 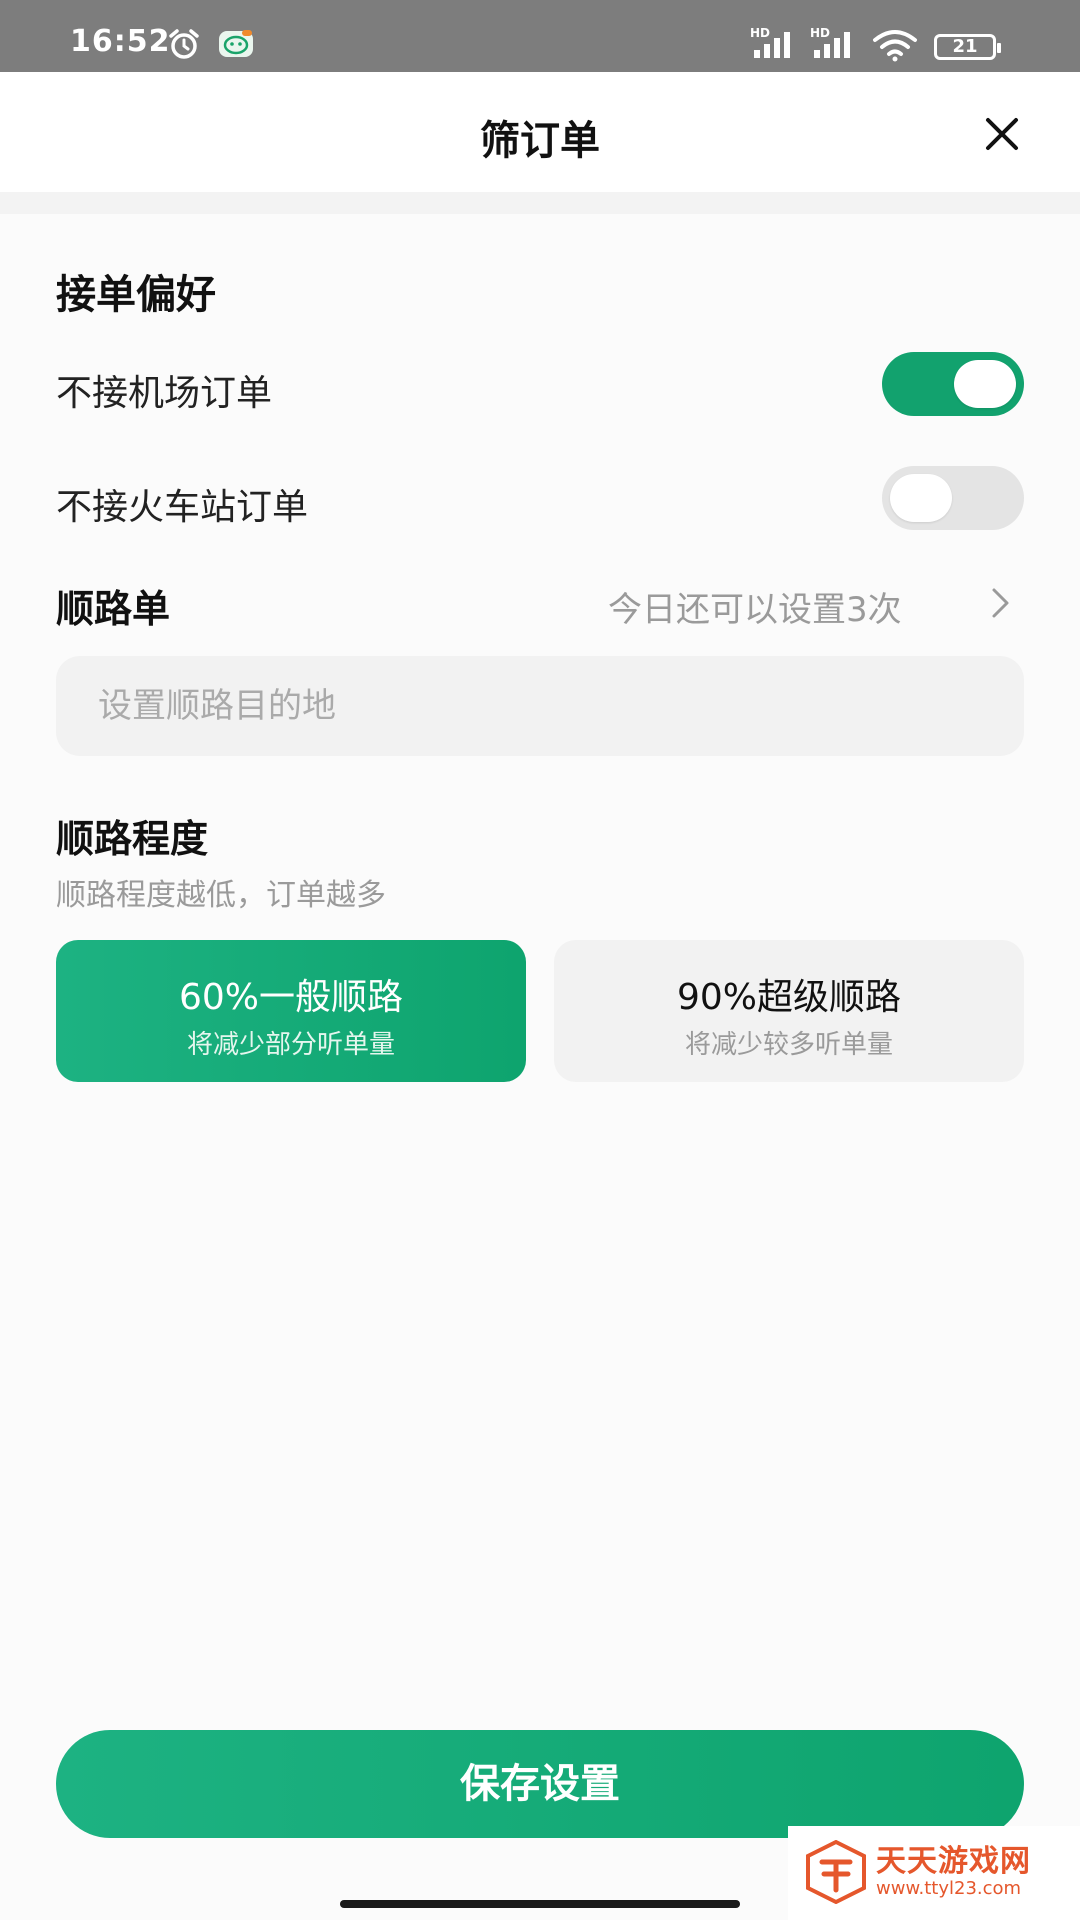 I want to click on airport-order-toggle, so click(x=953, y=384).